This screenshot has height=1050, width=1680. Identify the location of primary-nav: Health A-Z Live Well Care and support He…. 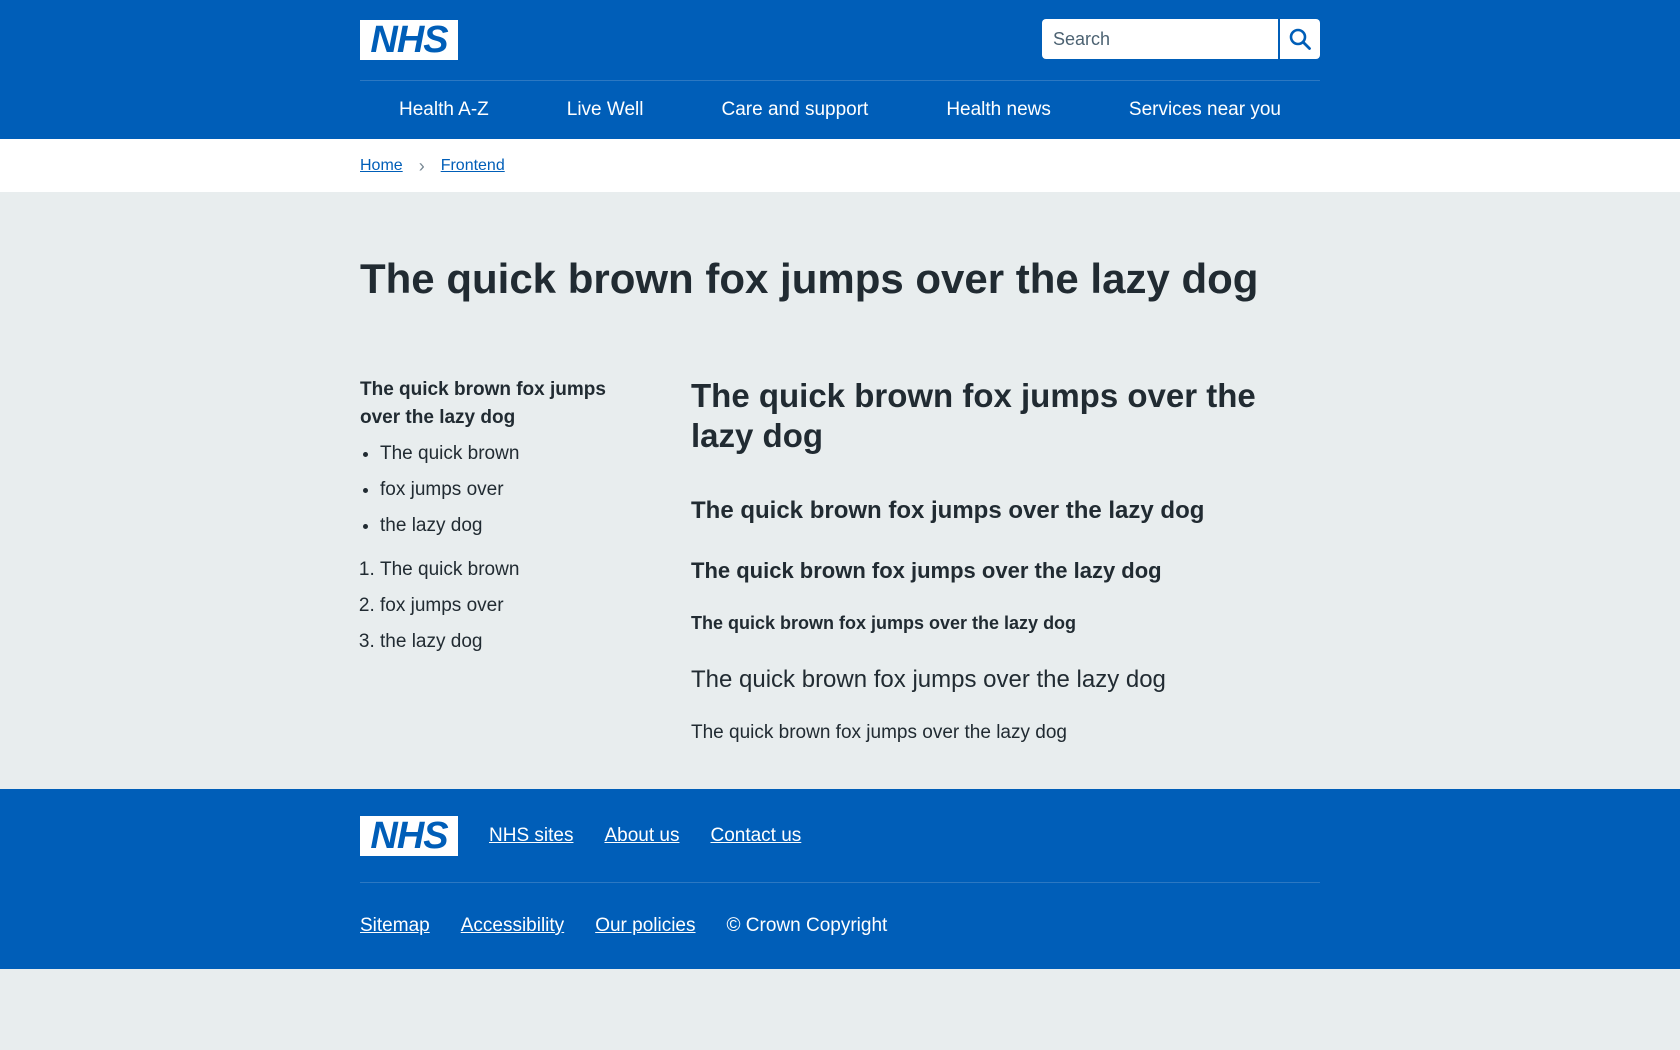
(840, 109).